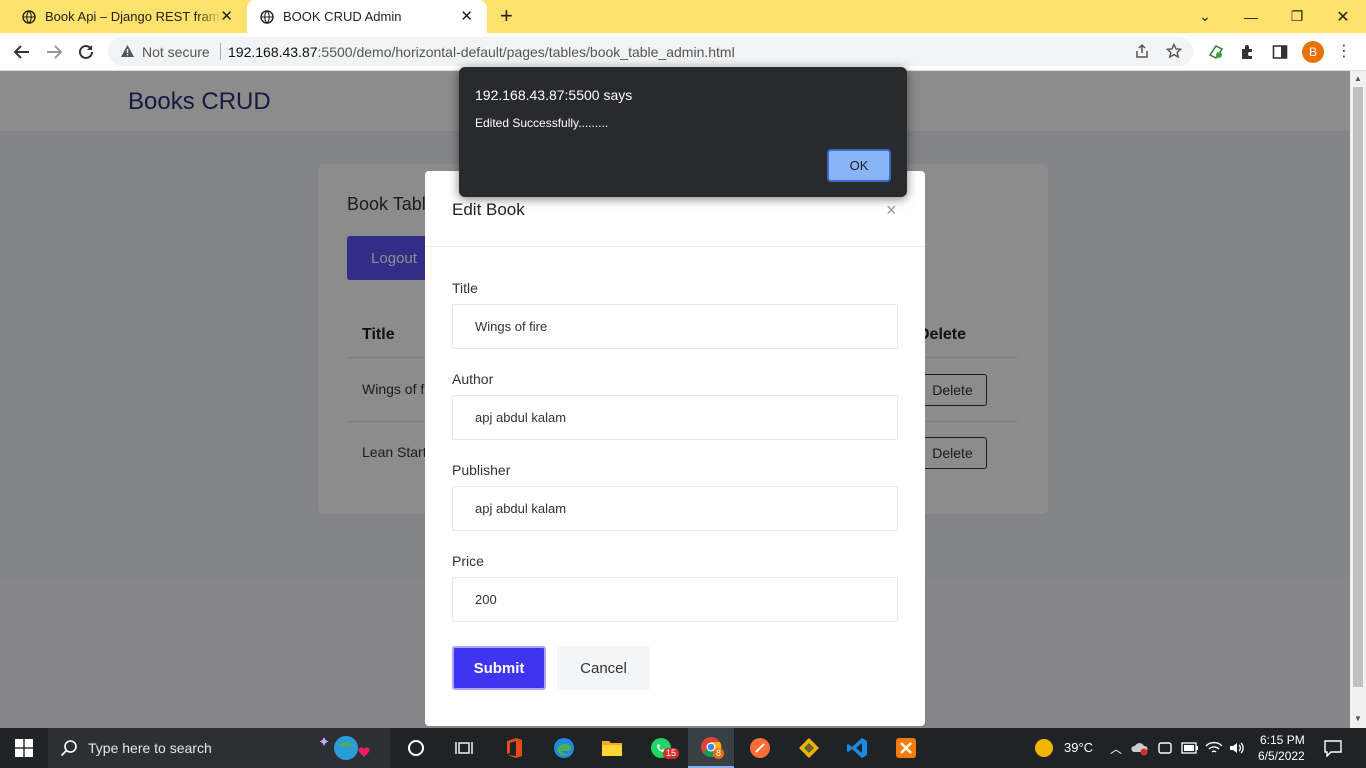  Describe the element at coordinates (760, 748) in the screenshot. I see `postman-icon` at that location.